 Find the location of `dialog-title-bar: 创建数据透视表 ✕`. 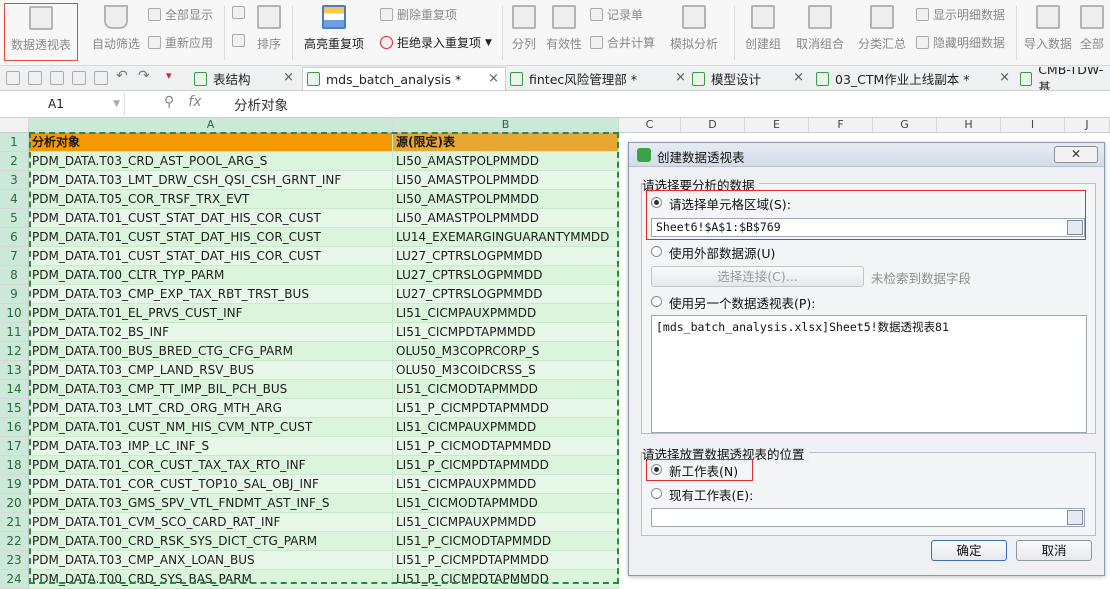

dialog-title-bar: 创建数据透视表 ✕ is located at coordinates (866, 155).